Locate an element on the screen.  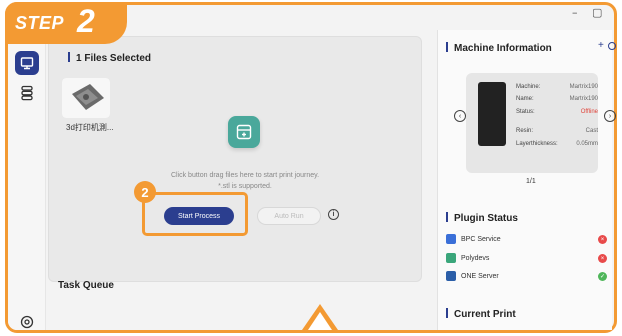
step-word: STEP is located at coordinates (40, 23).